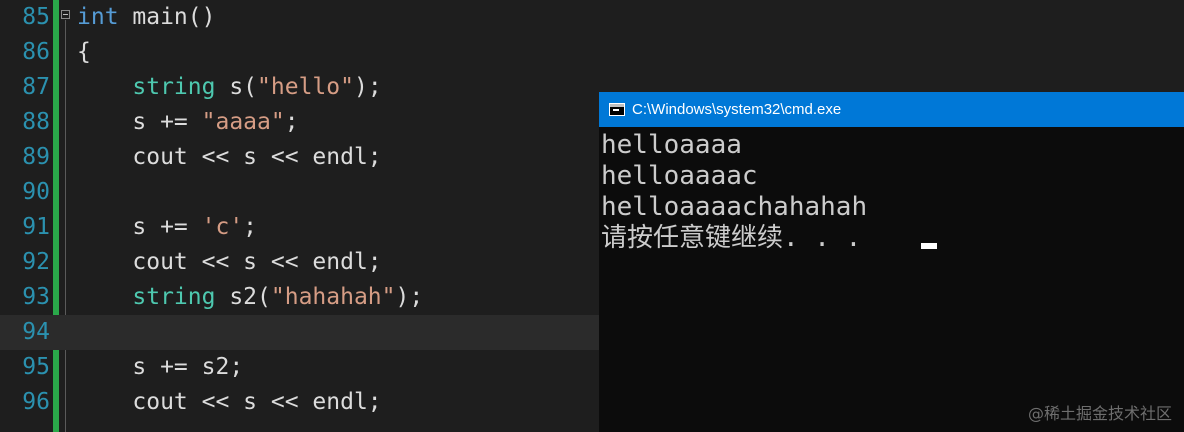  Describe the element at coordinates (36, 262) in the screenshot. I see `line-number: 92` at that location.